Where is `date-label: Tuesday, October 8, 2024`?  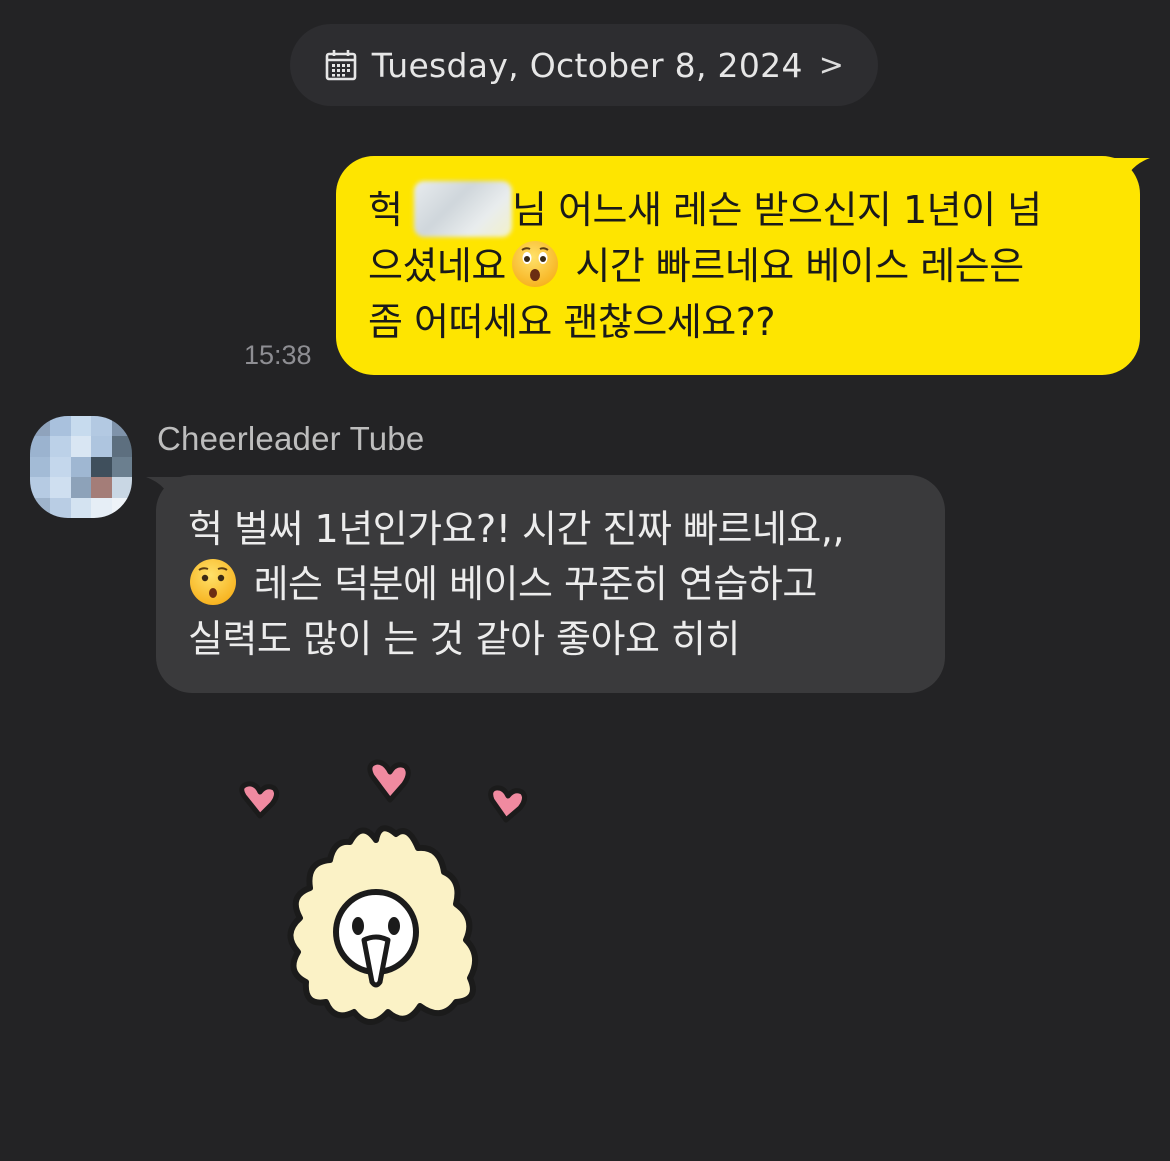
date-label: Tuesday, October 8, 2024 is located at coordinates (587, 65).